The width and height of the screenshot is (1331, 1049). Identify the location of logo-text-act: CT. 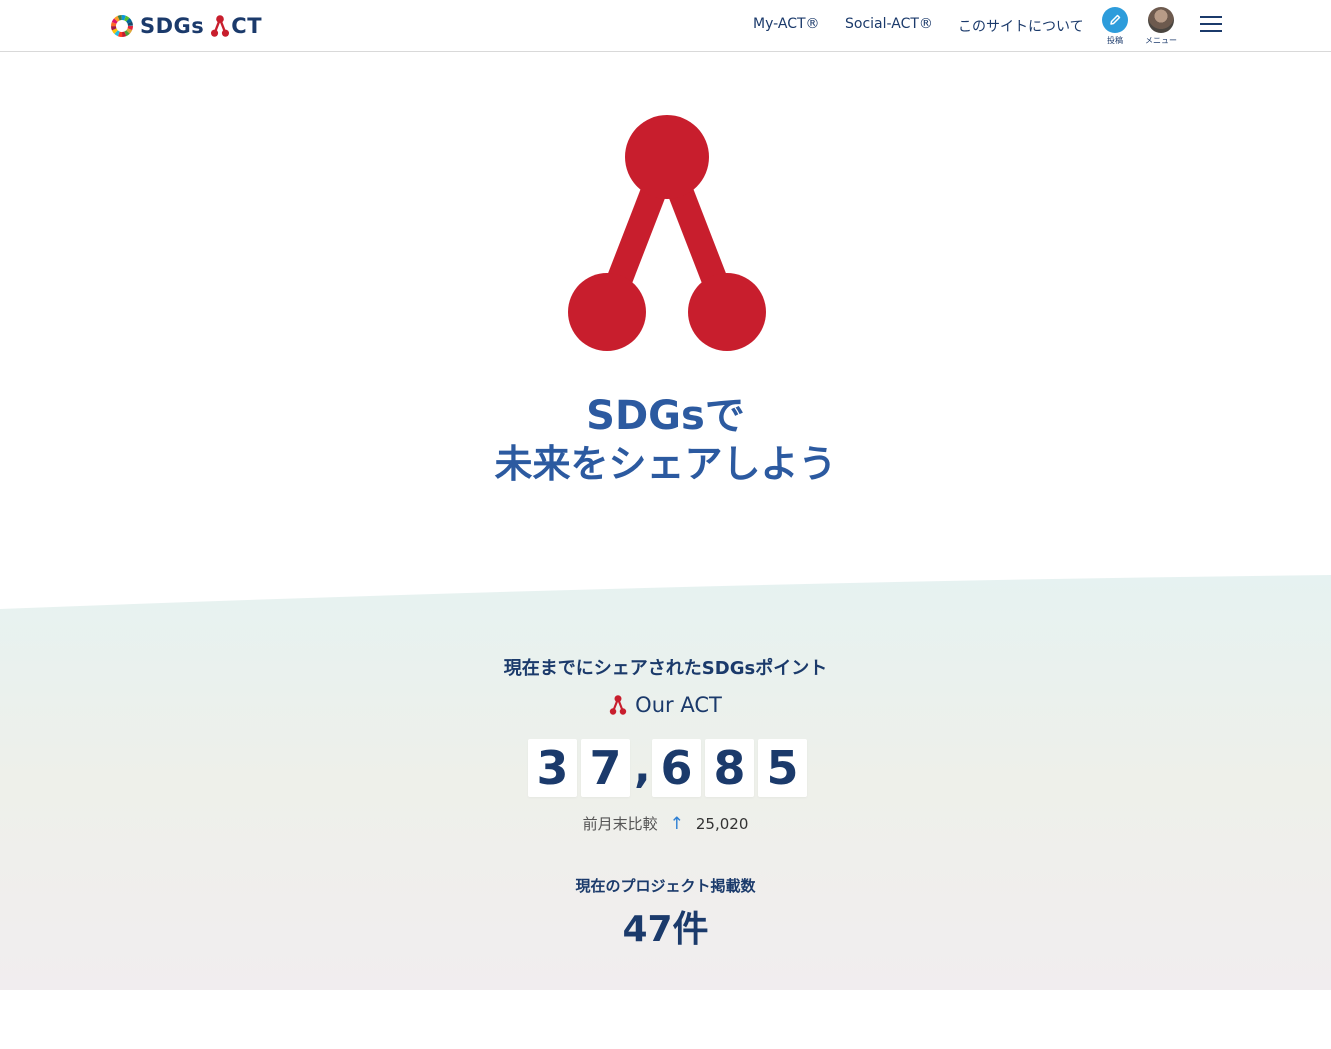
(236, 26).